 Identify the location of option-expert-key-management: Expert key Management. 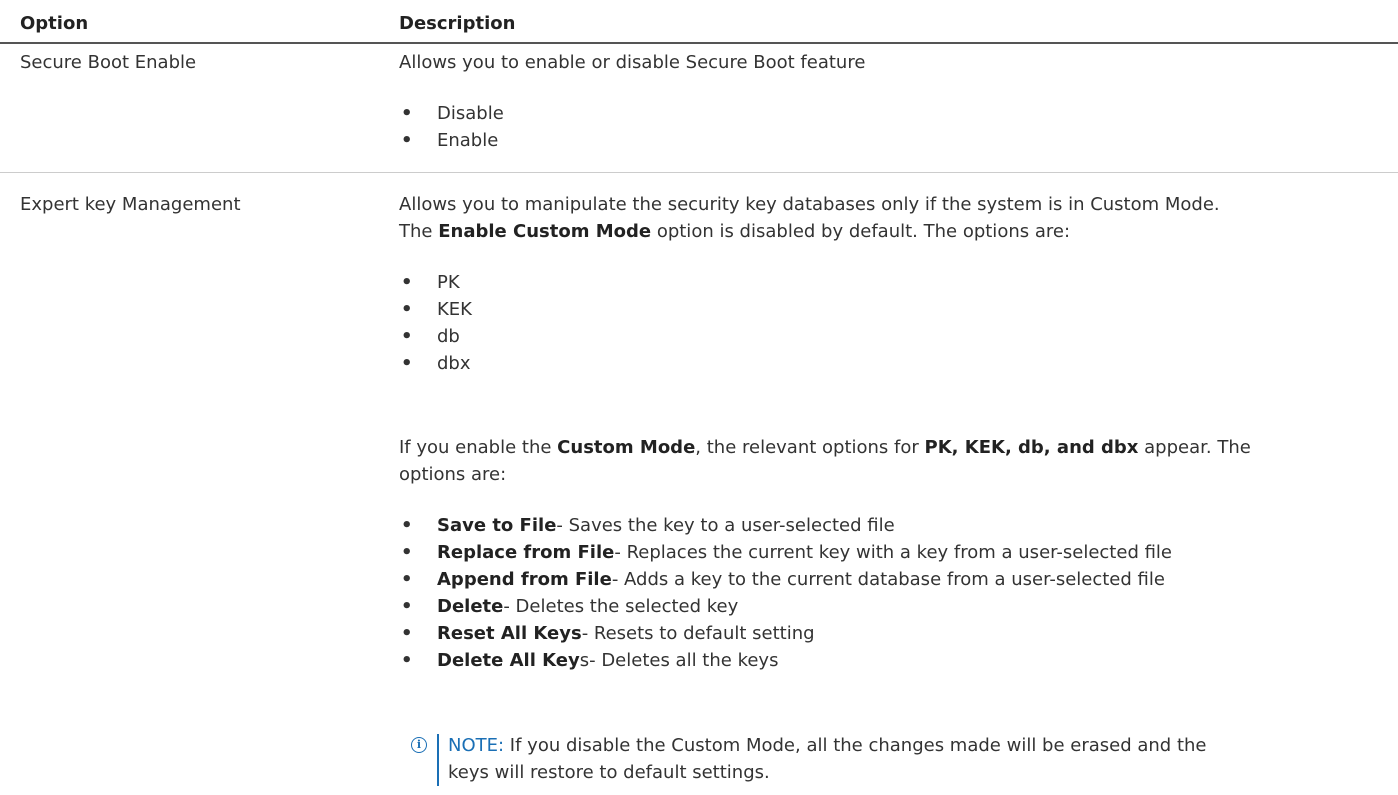
(130, 204).